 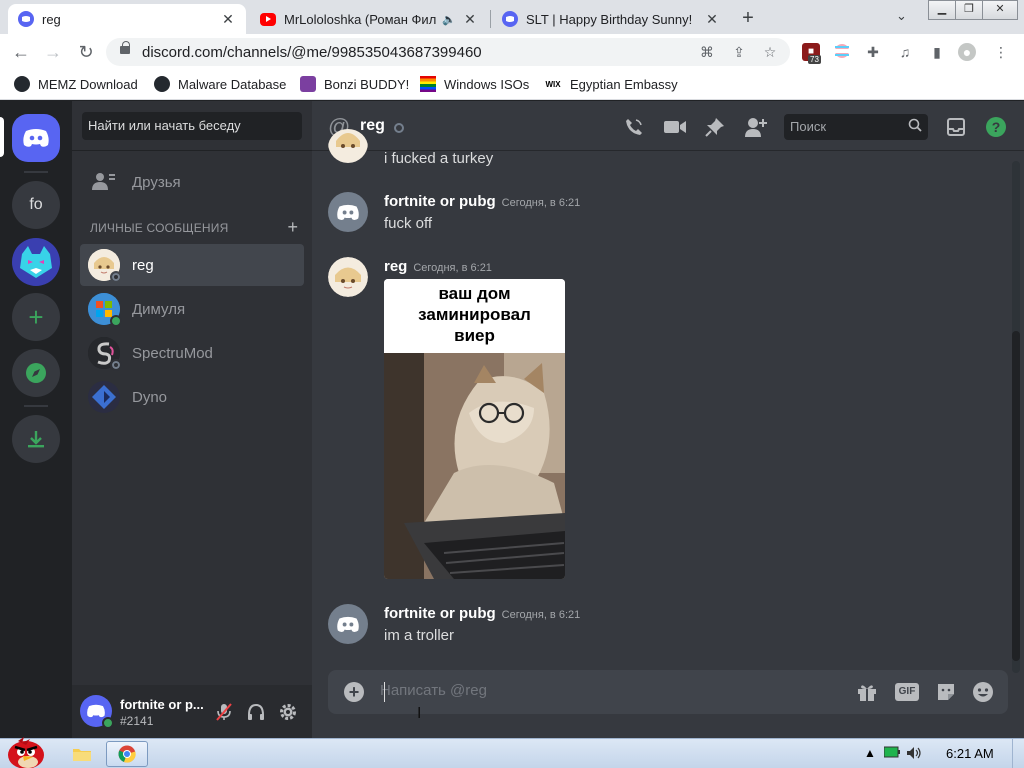 What do you see at coordinates (36, 317) in the screenshot?
I see `add-server-button: +` at bounding box center [36, 317].